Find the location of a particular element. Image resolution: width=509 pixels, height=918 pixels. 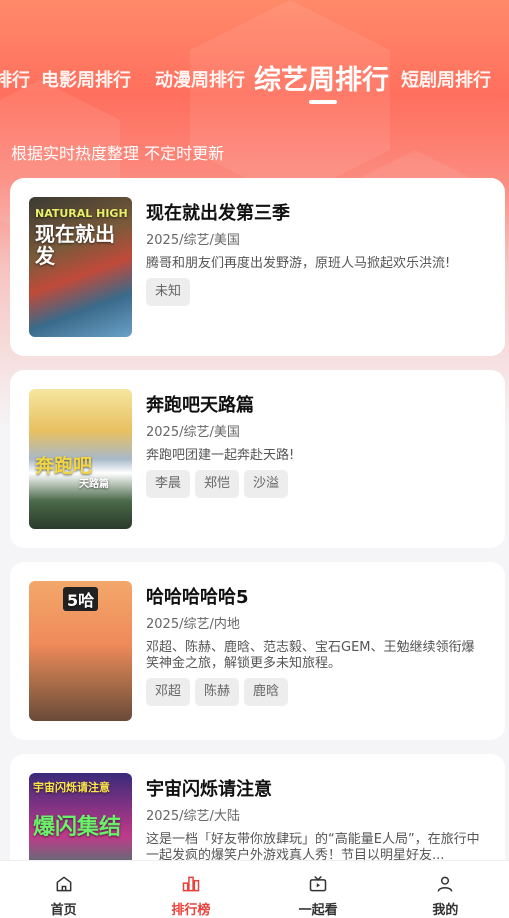

poster-subtitle: 天路篇 is located at coordinates (94, 484).